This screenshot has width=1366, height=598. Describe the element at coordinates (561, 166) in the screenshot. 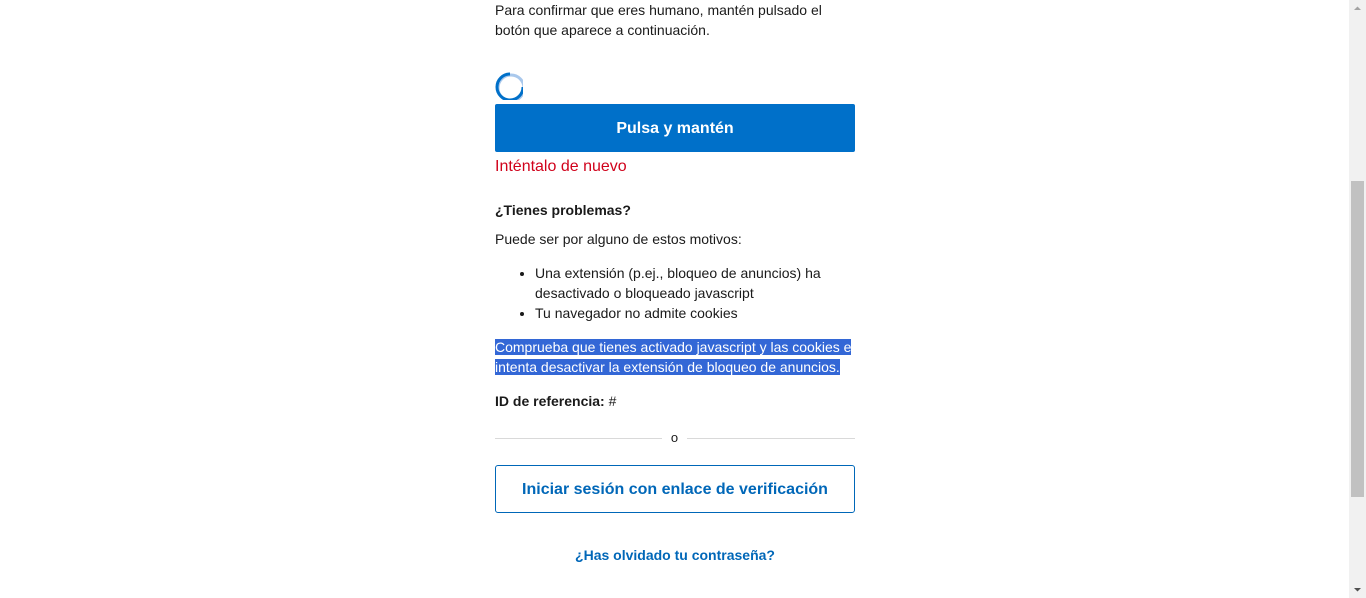

I see `error-message: Inténtalo de nuevo` at that location.